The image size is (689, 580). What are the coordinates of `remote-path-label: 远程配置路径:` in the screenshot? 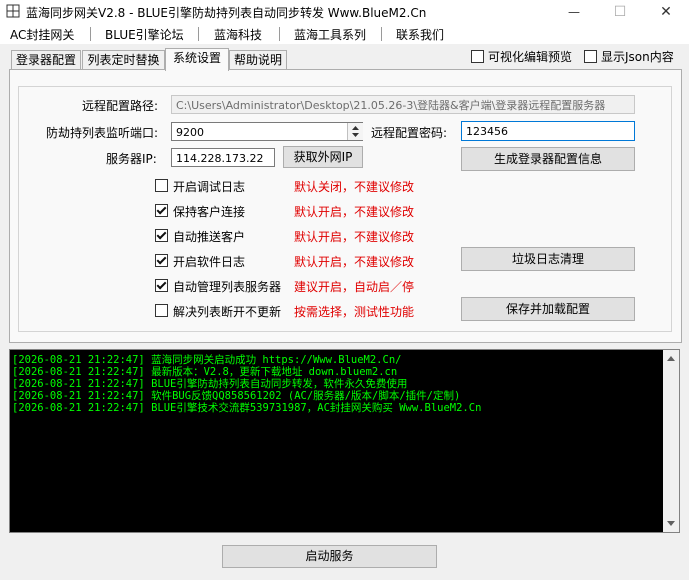 It's located at (120, 106).